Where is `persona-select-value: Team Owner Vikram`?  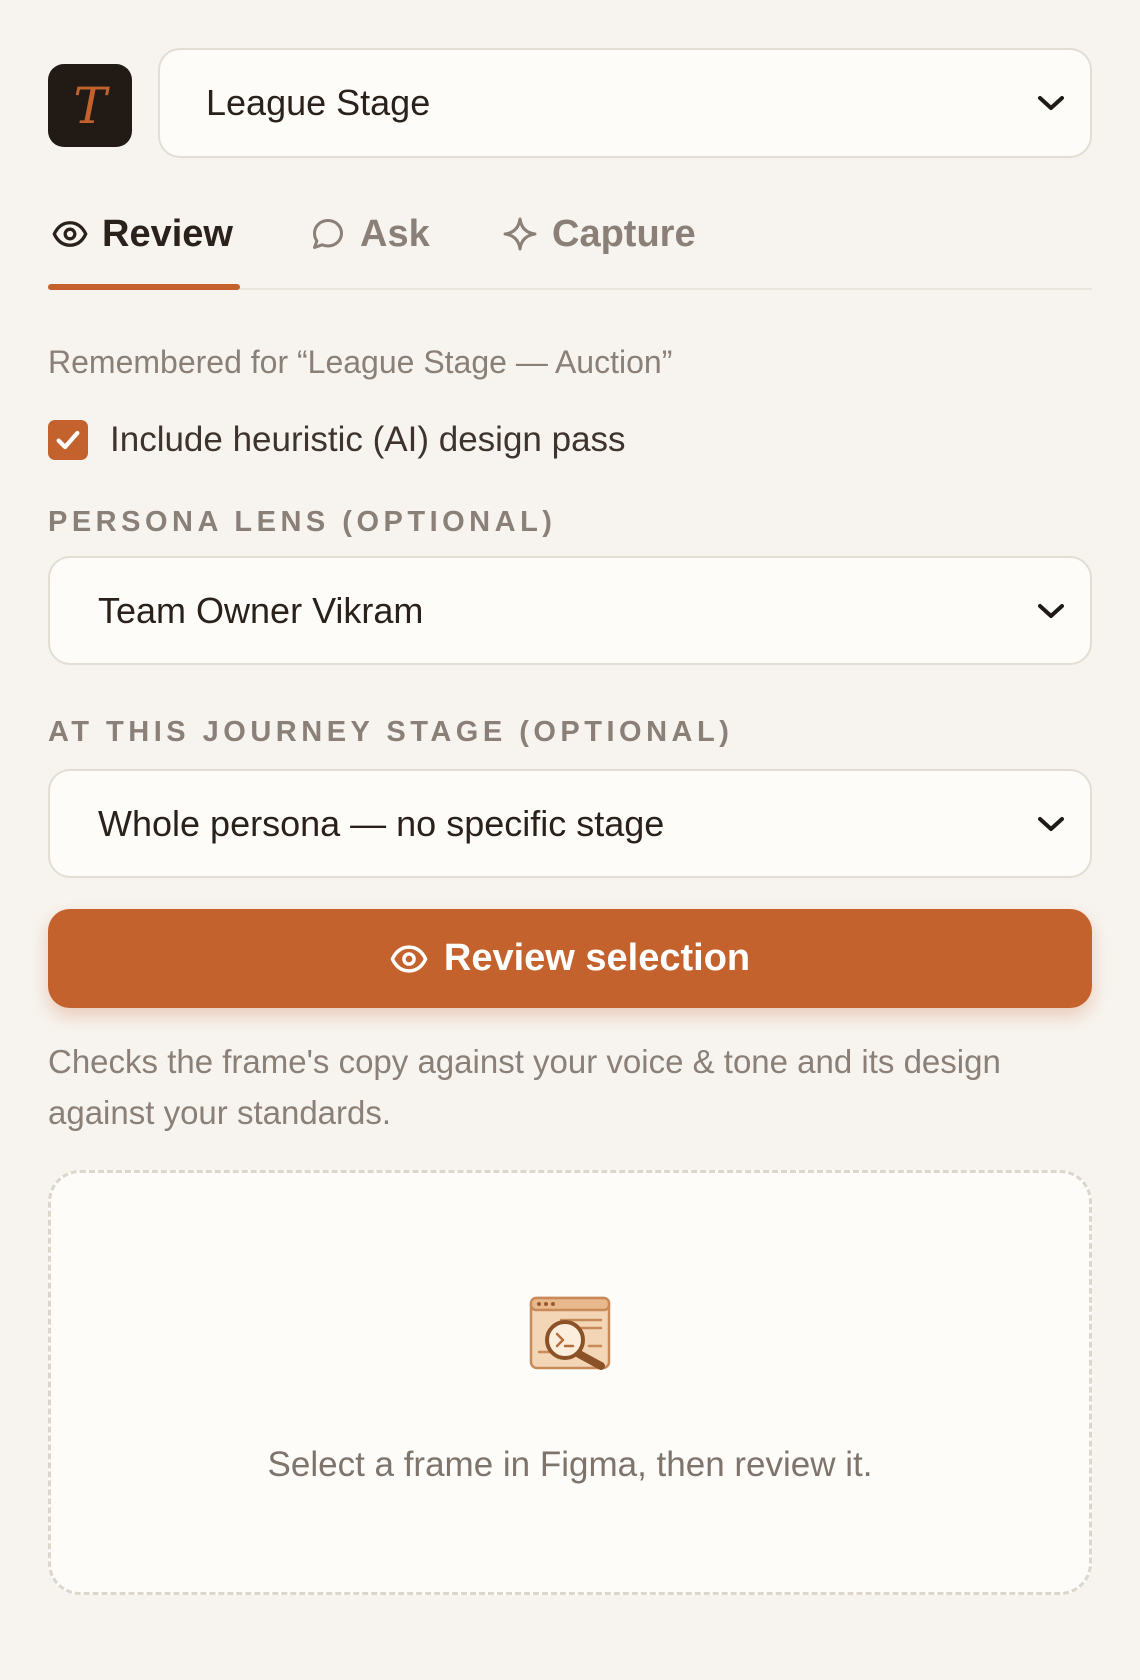 persona-select-value: Team Owner Vikram is located at coordinates (261, 610).